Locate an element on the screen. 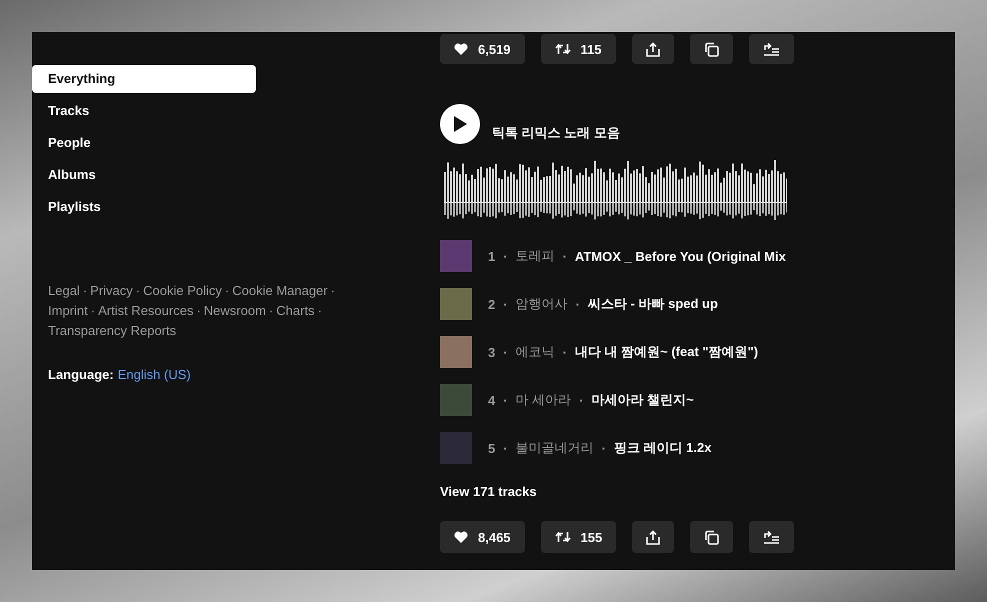 The height and width of the screenshot is (602, 987). view-tracks-link: View 171 tracks is located at coordinates (488, 491).